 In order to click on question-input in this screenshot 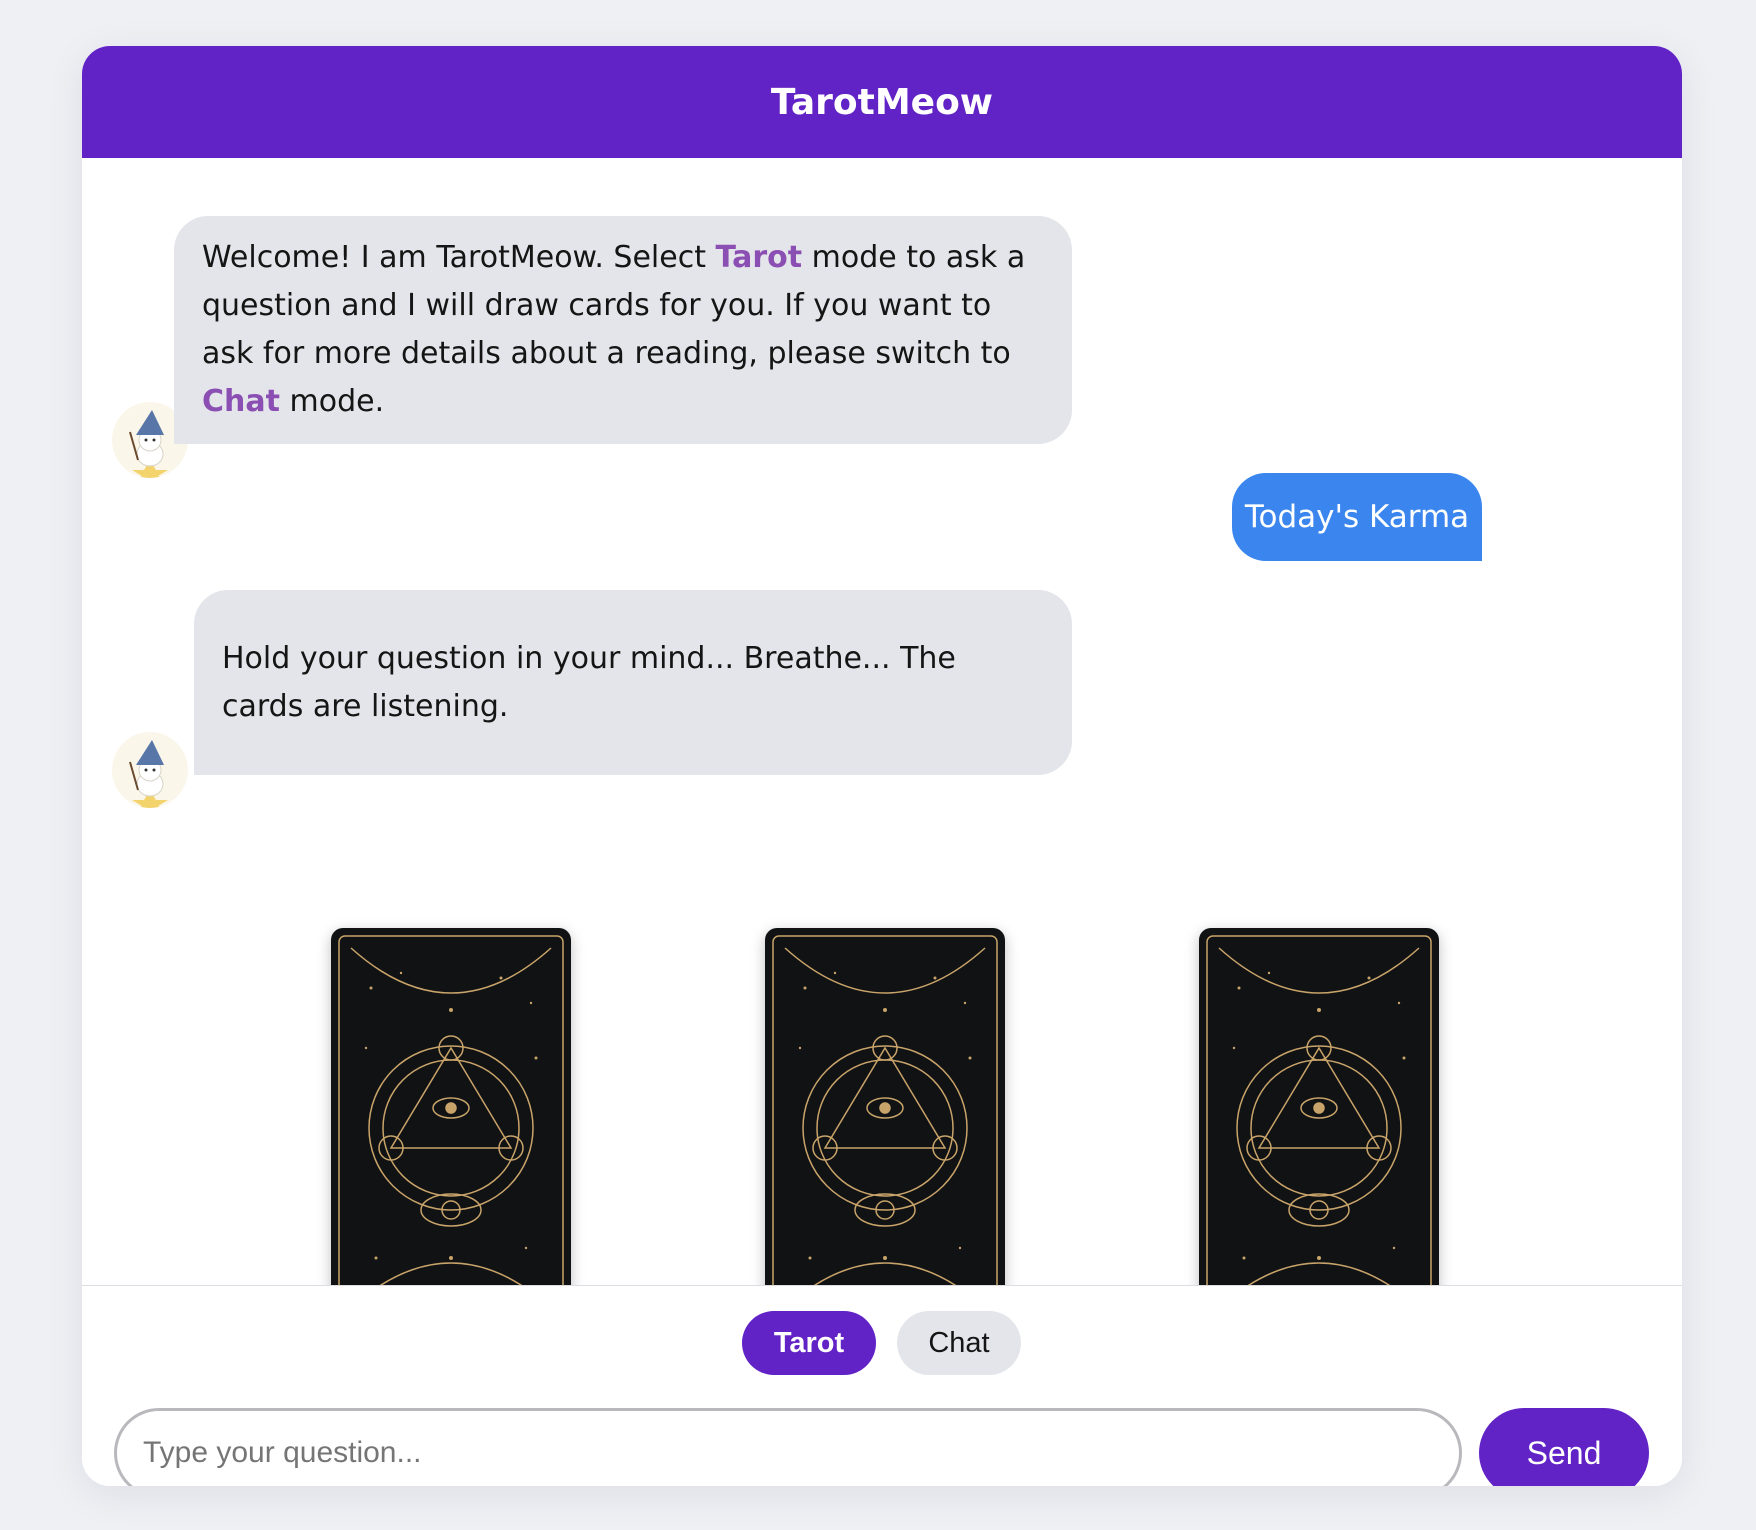, I will do `click(788, 1447)`.